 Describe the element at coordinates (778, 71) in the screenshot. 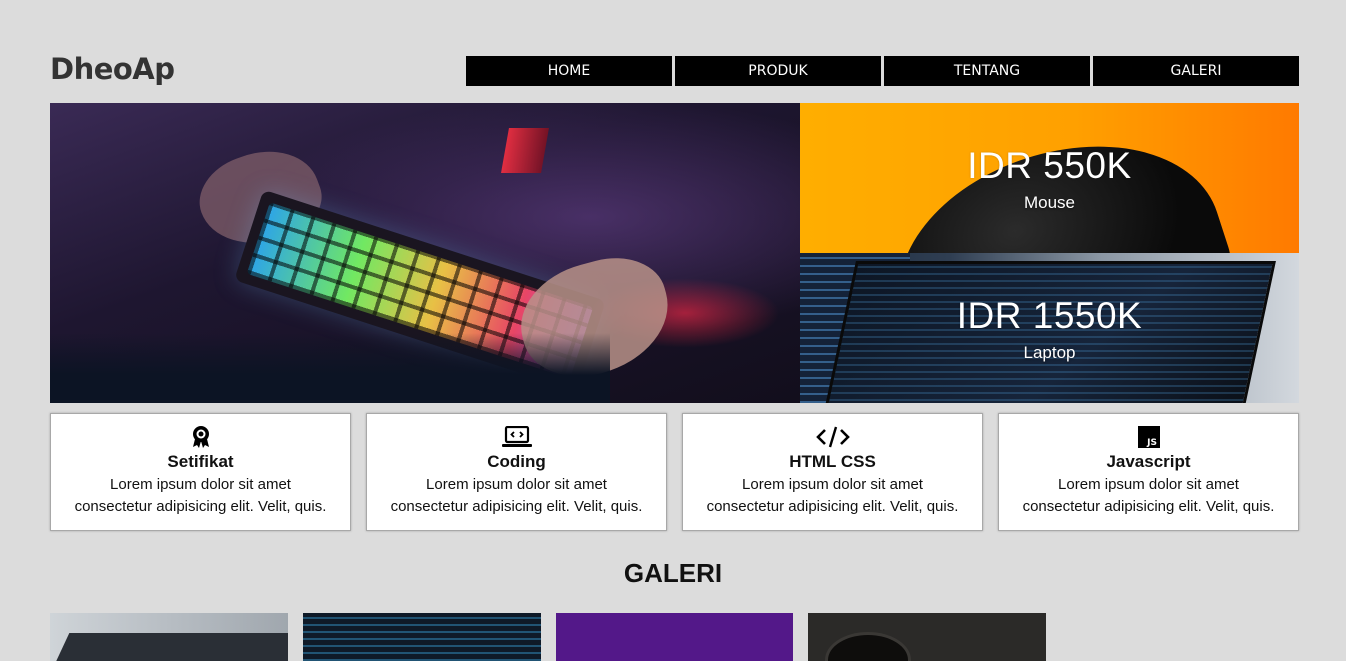

I see `nav-produk: PRODUK` at that location.